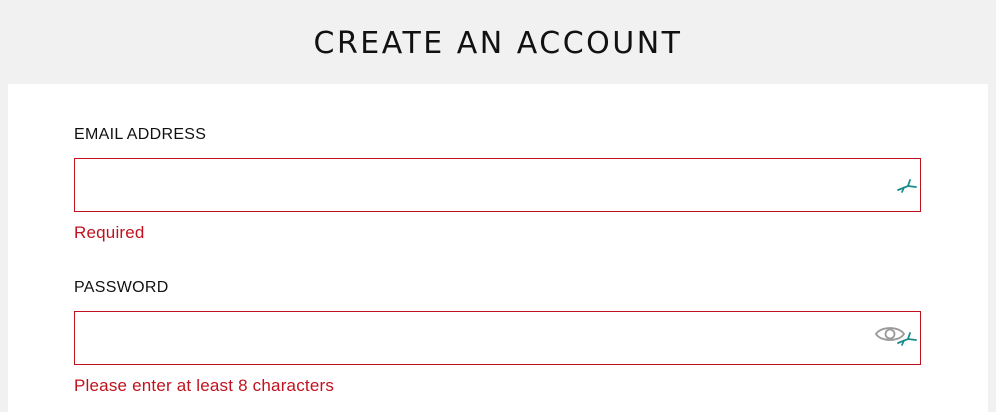  I want to click on email-field-container, so click(497, 185).